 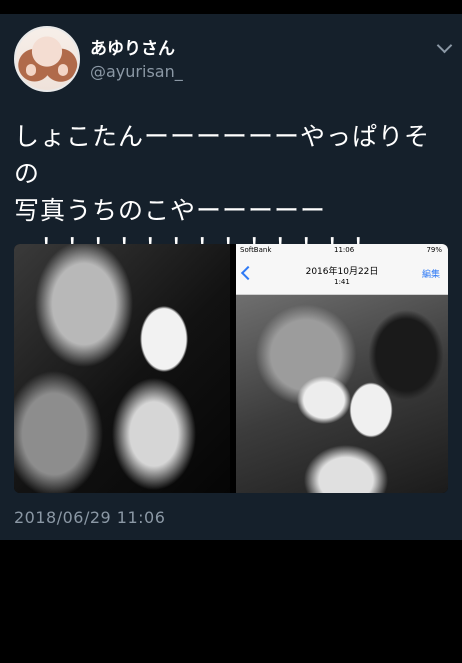 I want to click on ios-status-bar: SoftBank 11:06 79%, so click(x=342, y=251).